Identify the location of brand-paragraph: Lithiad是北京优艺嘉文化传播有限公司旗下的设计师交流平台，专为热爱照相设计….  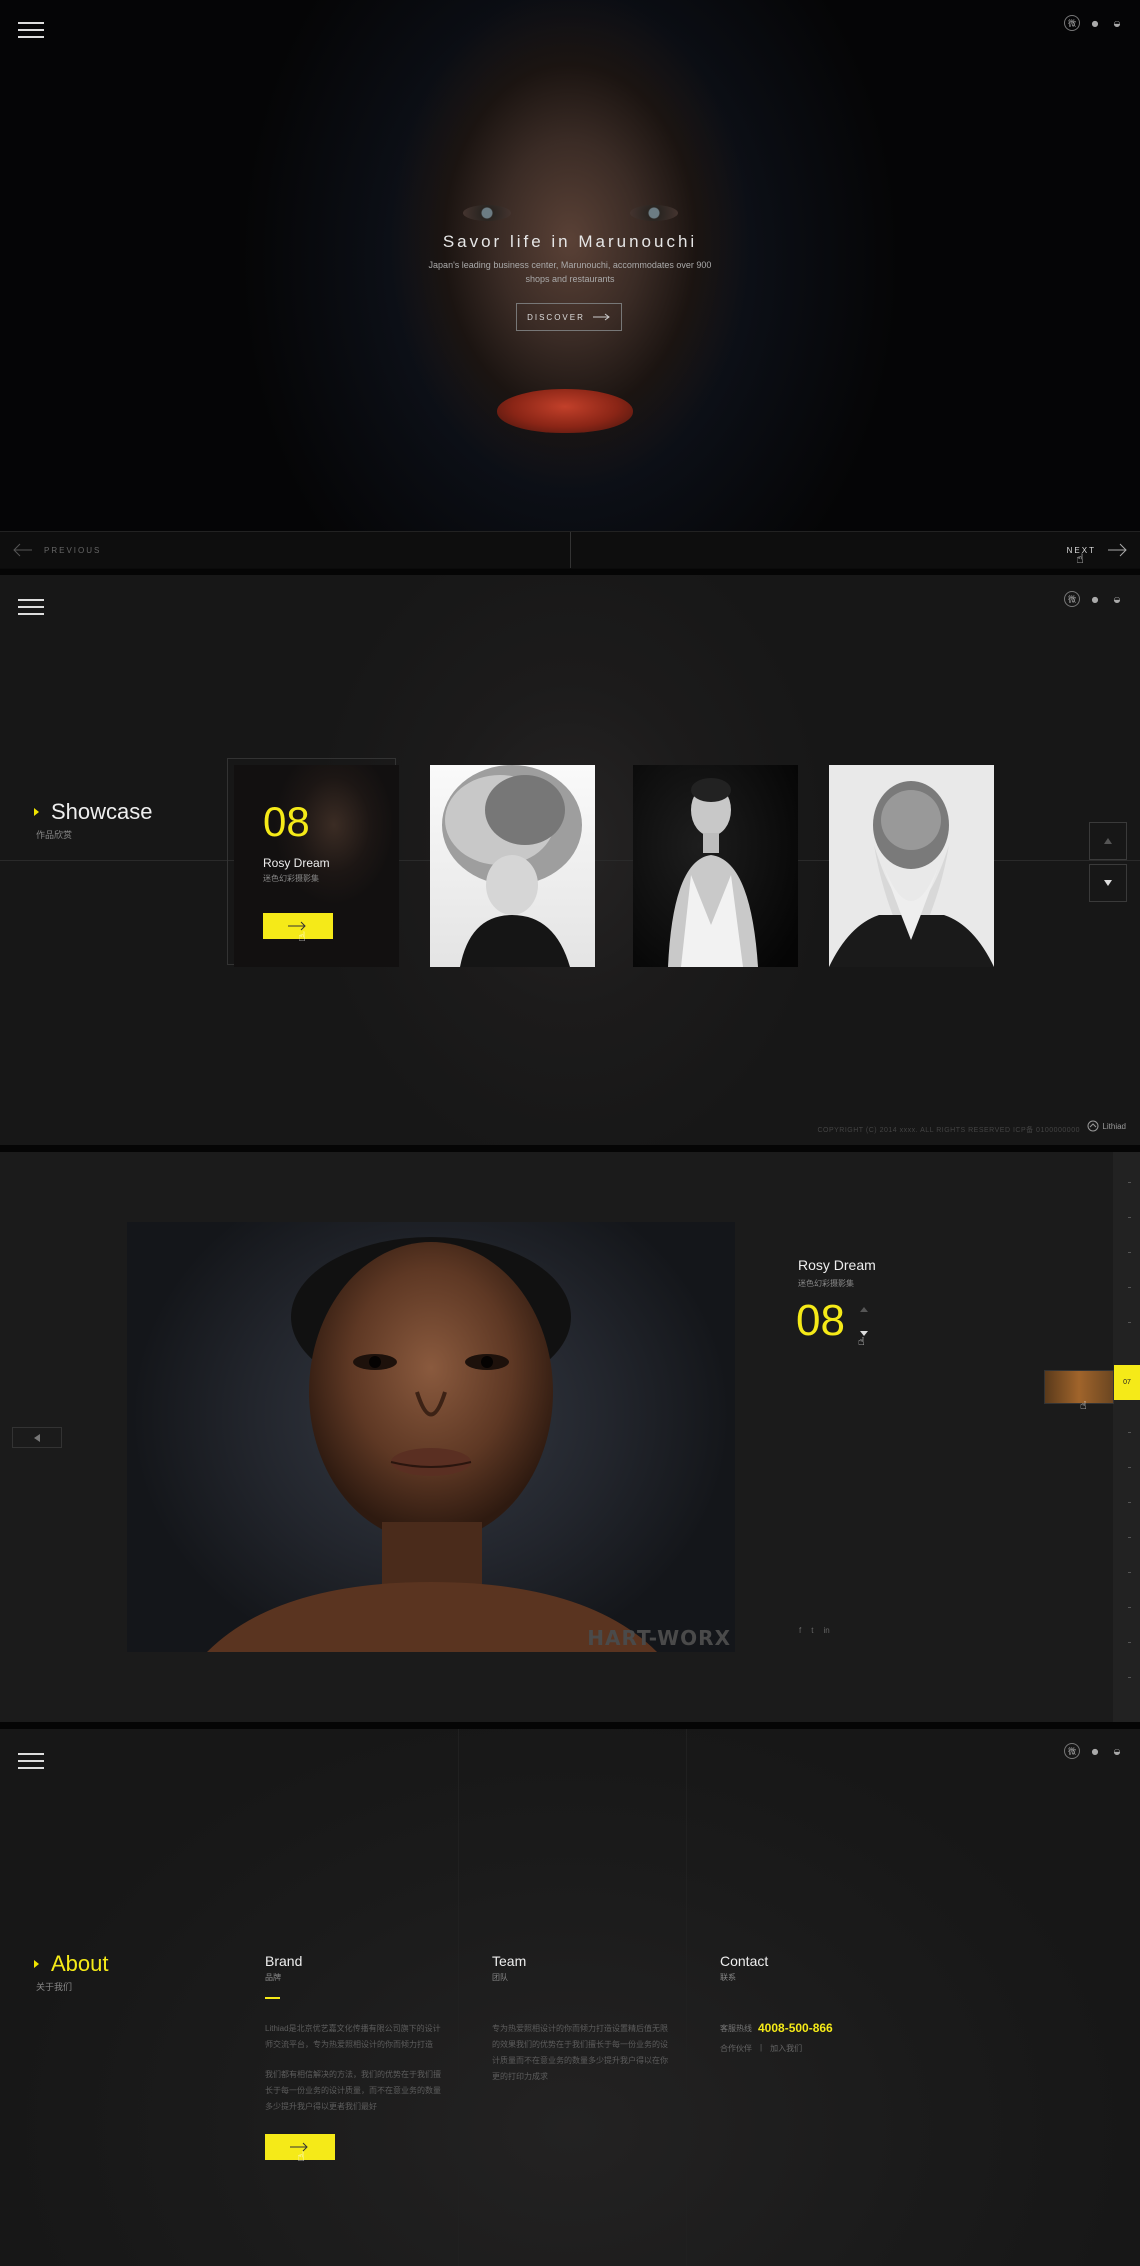
(353, 2036).